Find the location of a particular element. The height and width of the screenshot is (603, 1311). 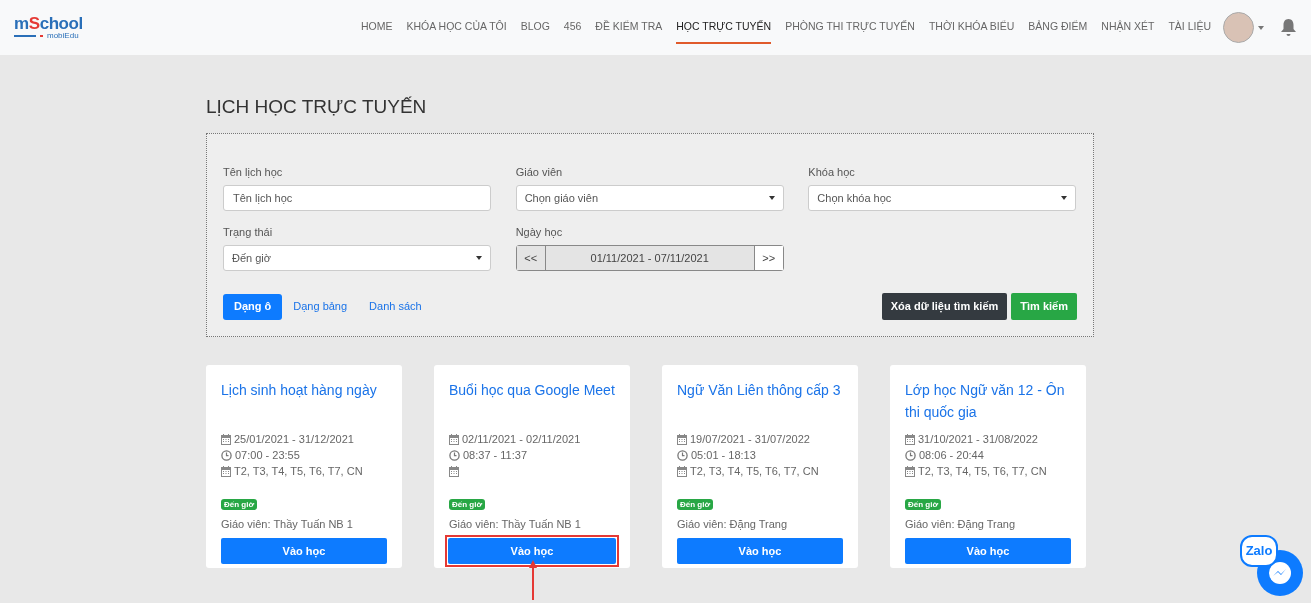

time-range: 08:37 - 11:37 is located at coordinates (495, 455).